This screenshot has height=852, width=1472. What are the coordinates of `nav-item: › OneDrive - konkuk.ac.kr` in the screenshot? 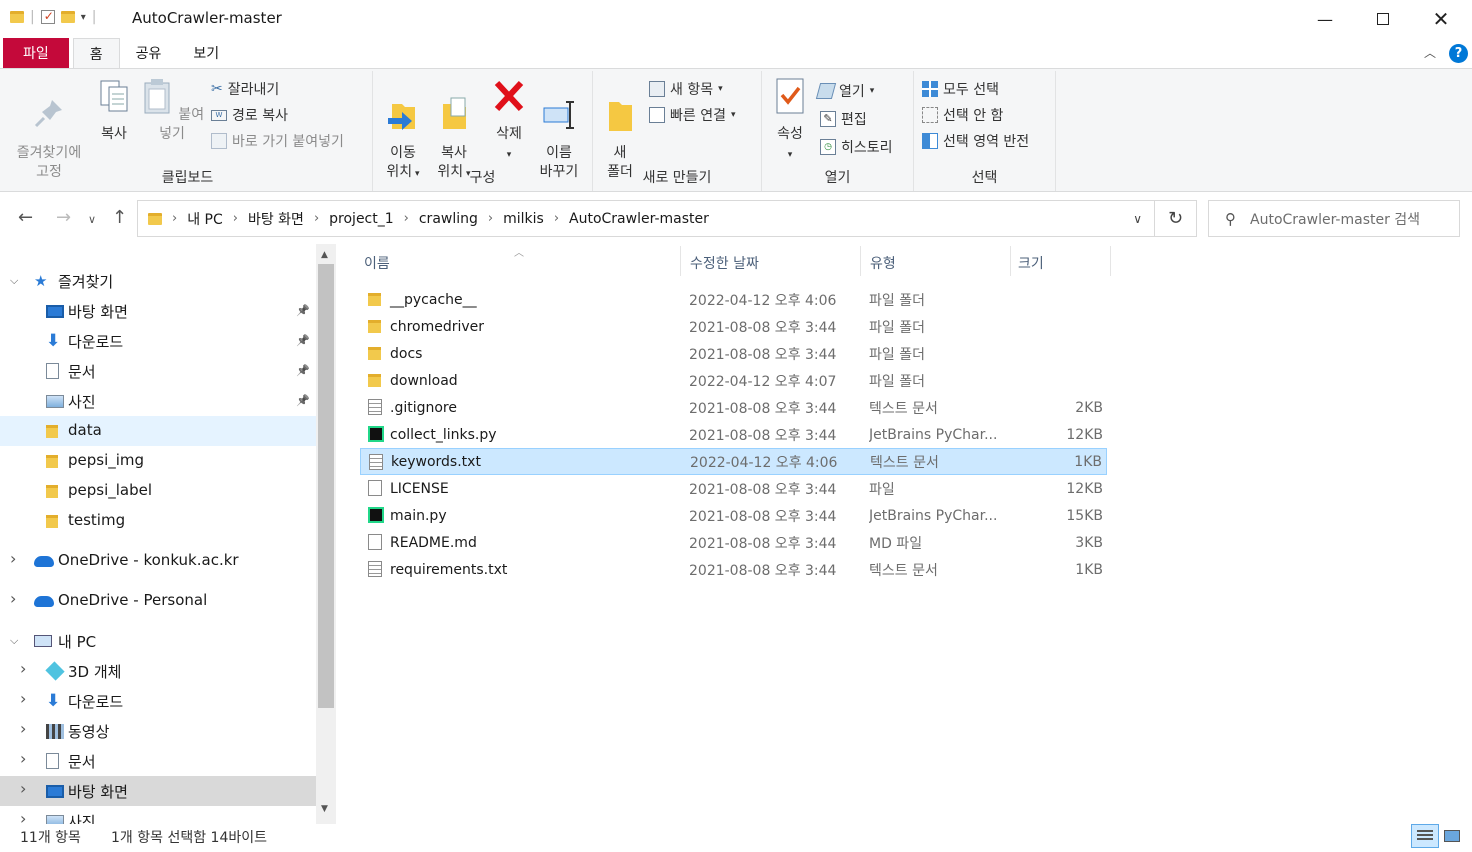 It's located at (158, 561).